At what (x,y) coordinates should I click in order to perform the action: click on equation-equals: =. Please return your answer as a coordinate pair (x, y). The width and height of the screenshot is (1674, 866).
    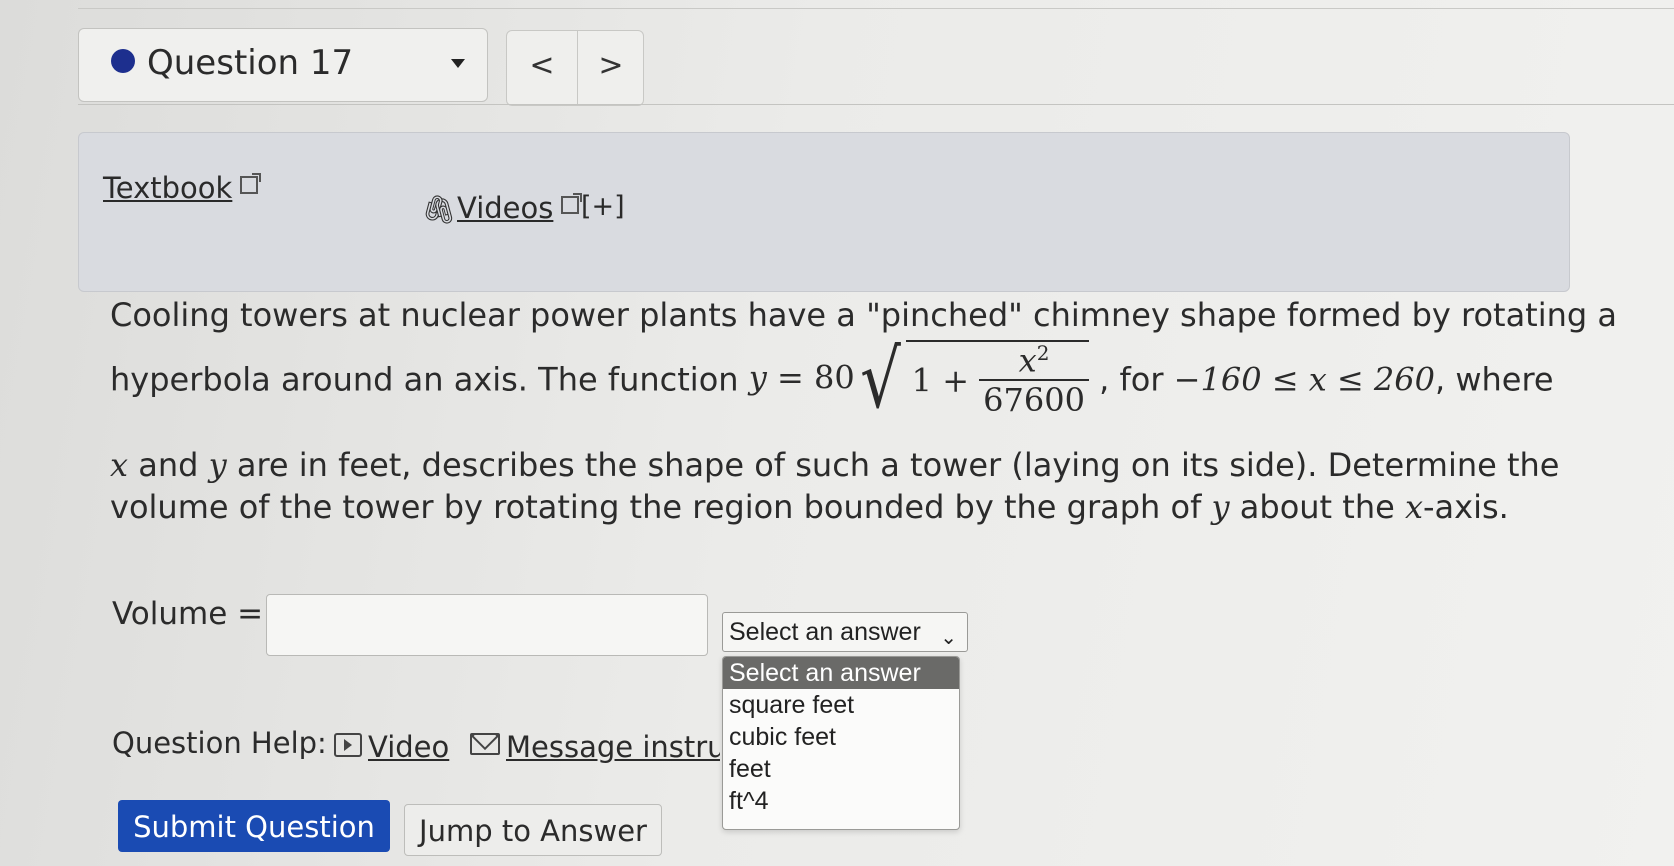
    Looking at the image, I should click on (790, 377).